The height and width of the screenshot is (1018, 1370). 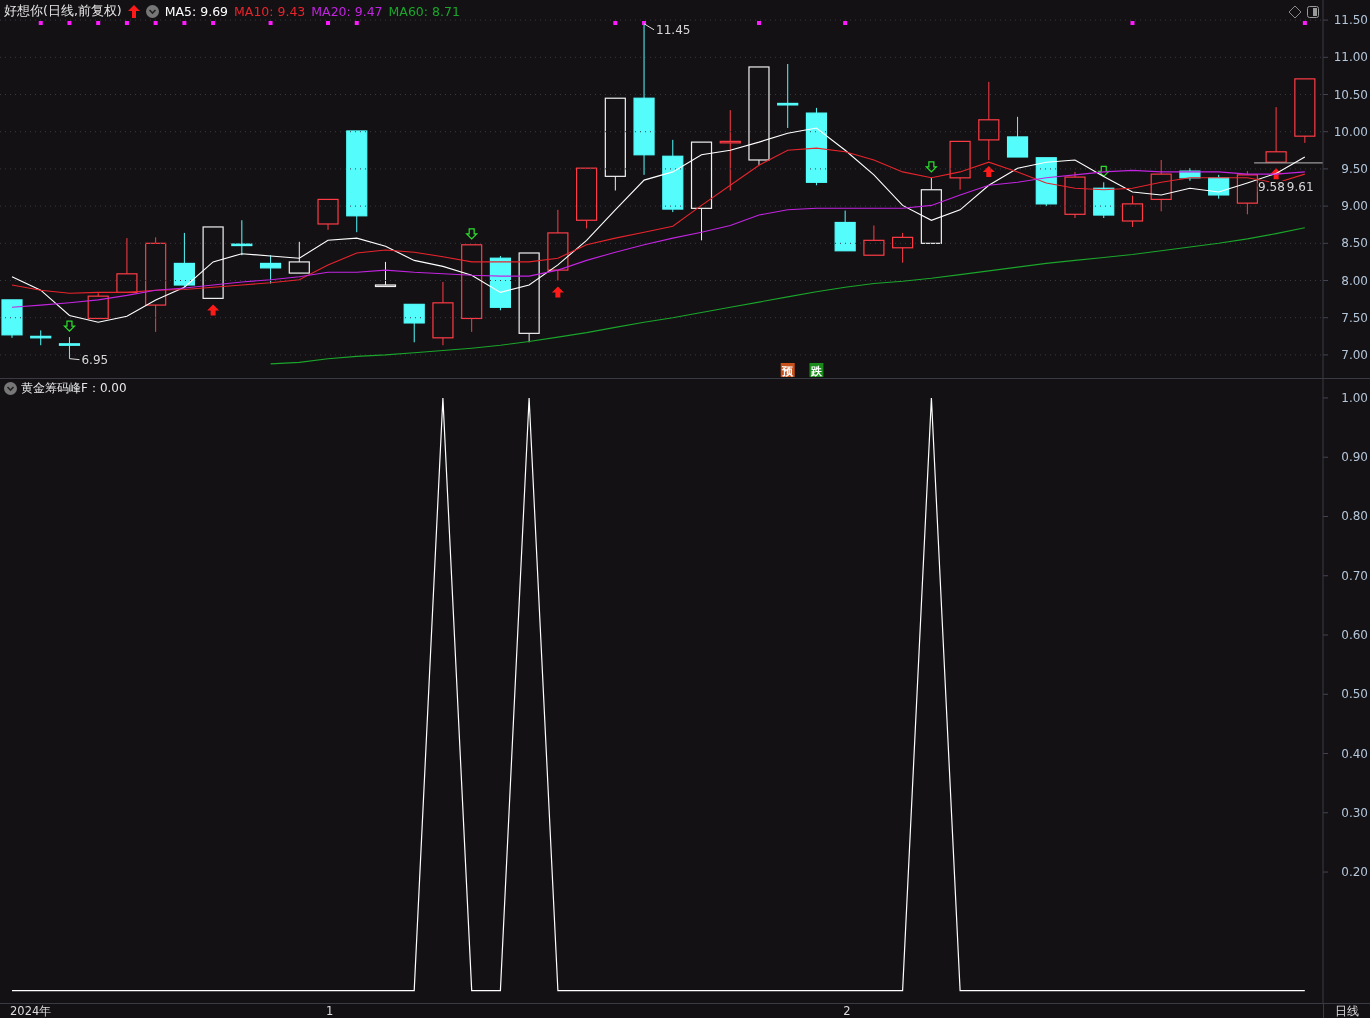 I want to click on diamond-icon, so click(x=1295, y=12).